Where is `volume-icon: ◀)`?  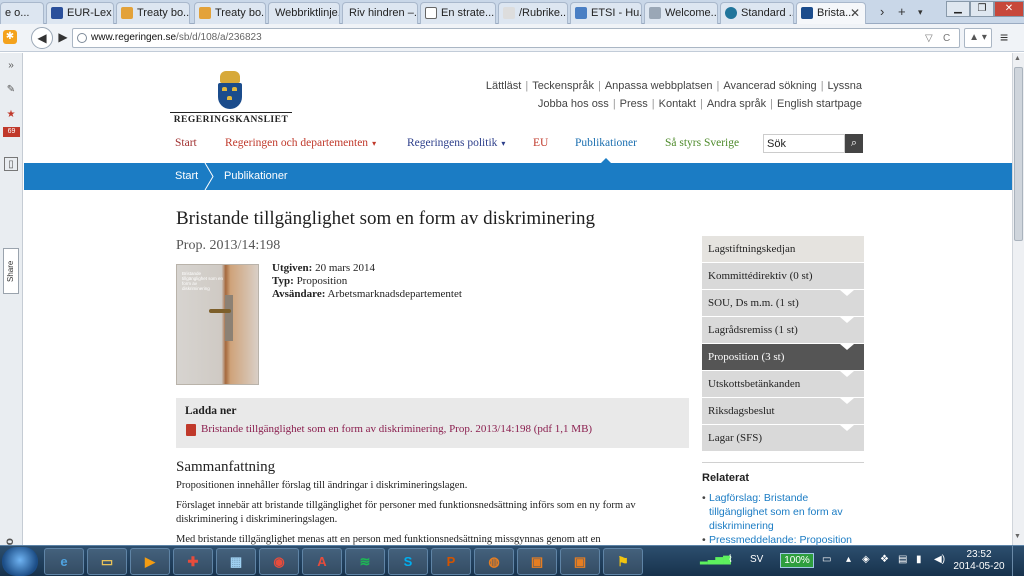
volume-icon: ◀) is located at coordinates (939, 559).